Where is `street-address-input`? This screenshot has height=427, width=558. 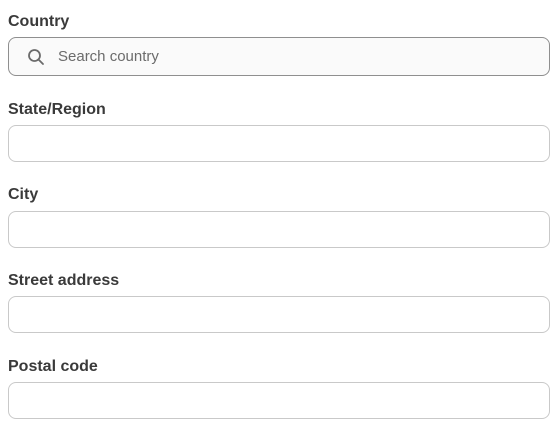 street-address-input is located at coordinates (279, 314).